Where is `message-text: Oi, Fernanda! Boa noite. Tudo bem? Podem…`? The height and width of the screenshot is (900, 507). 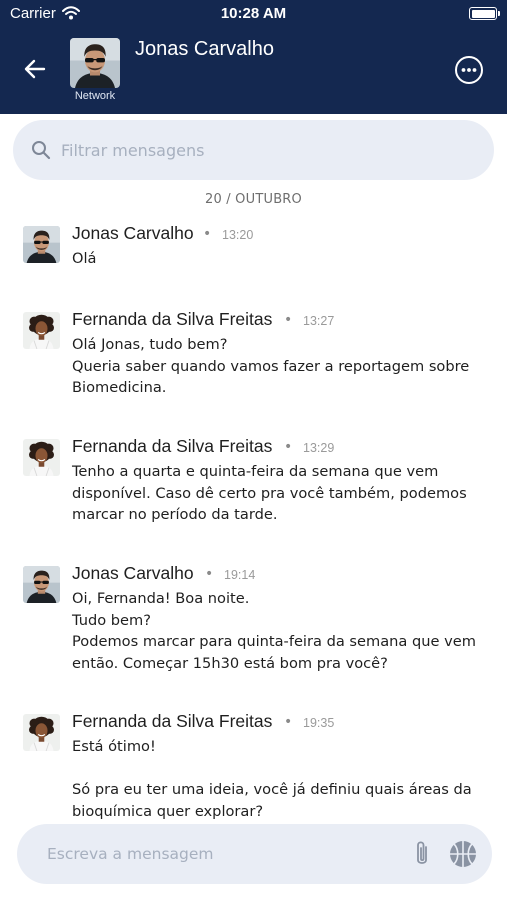 message-text: Oi, Fernanda! Boa noite. Tudo bem? Podem… is located at coordinates (274, 631).